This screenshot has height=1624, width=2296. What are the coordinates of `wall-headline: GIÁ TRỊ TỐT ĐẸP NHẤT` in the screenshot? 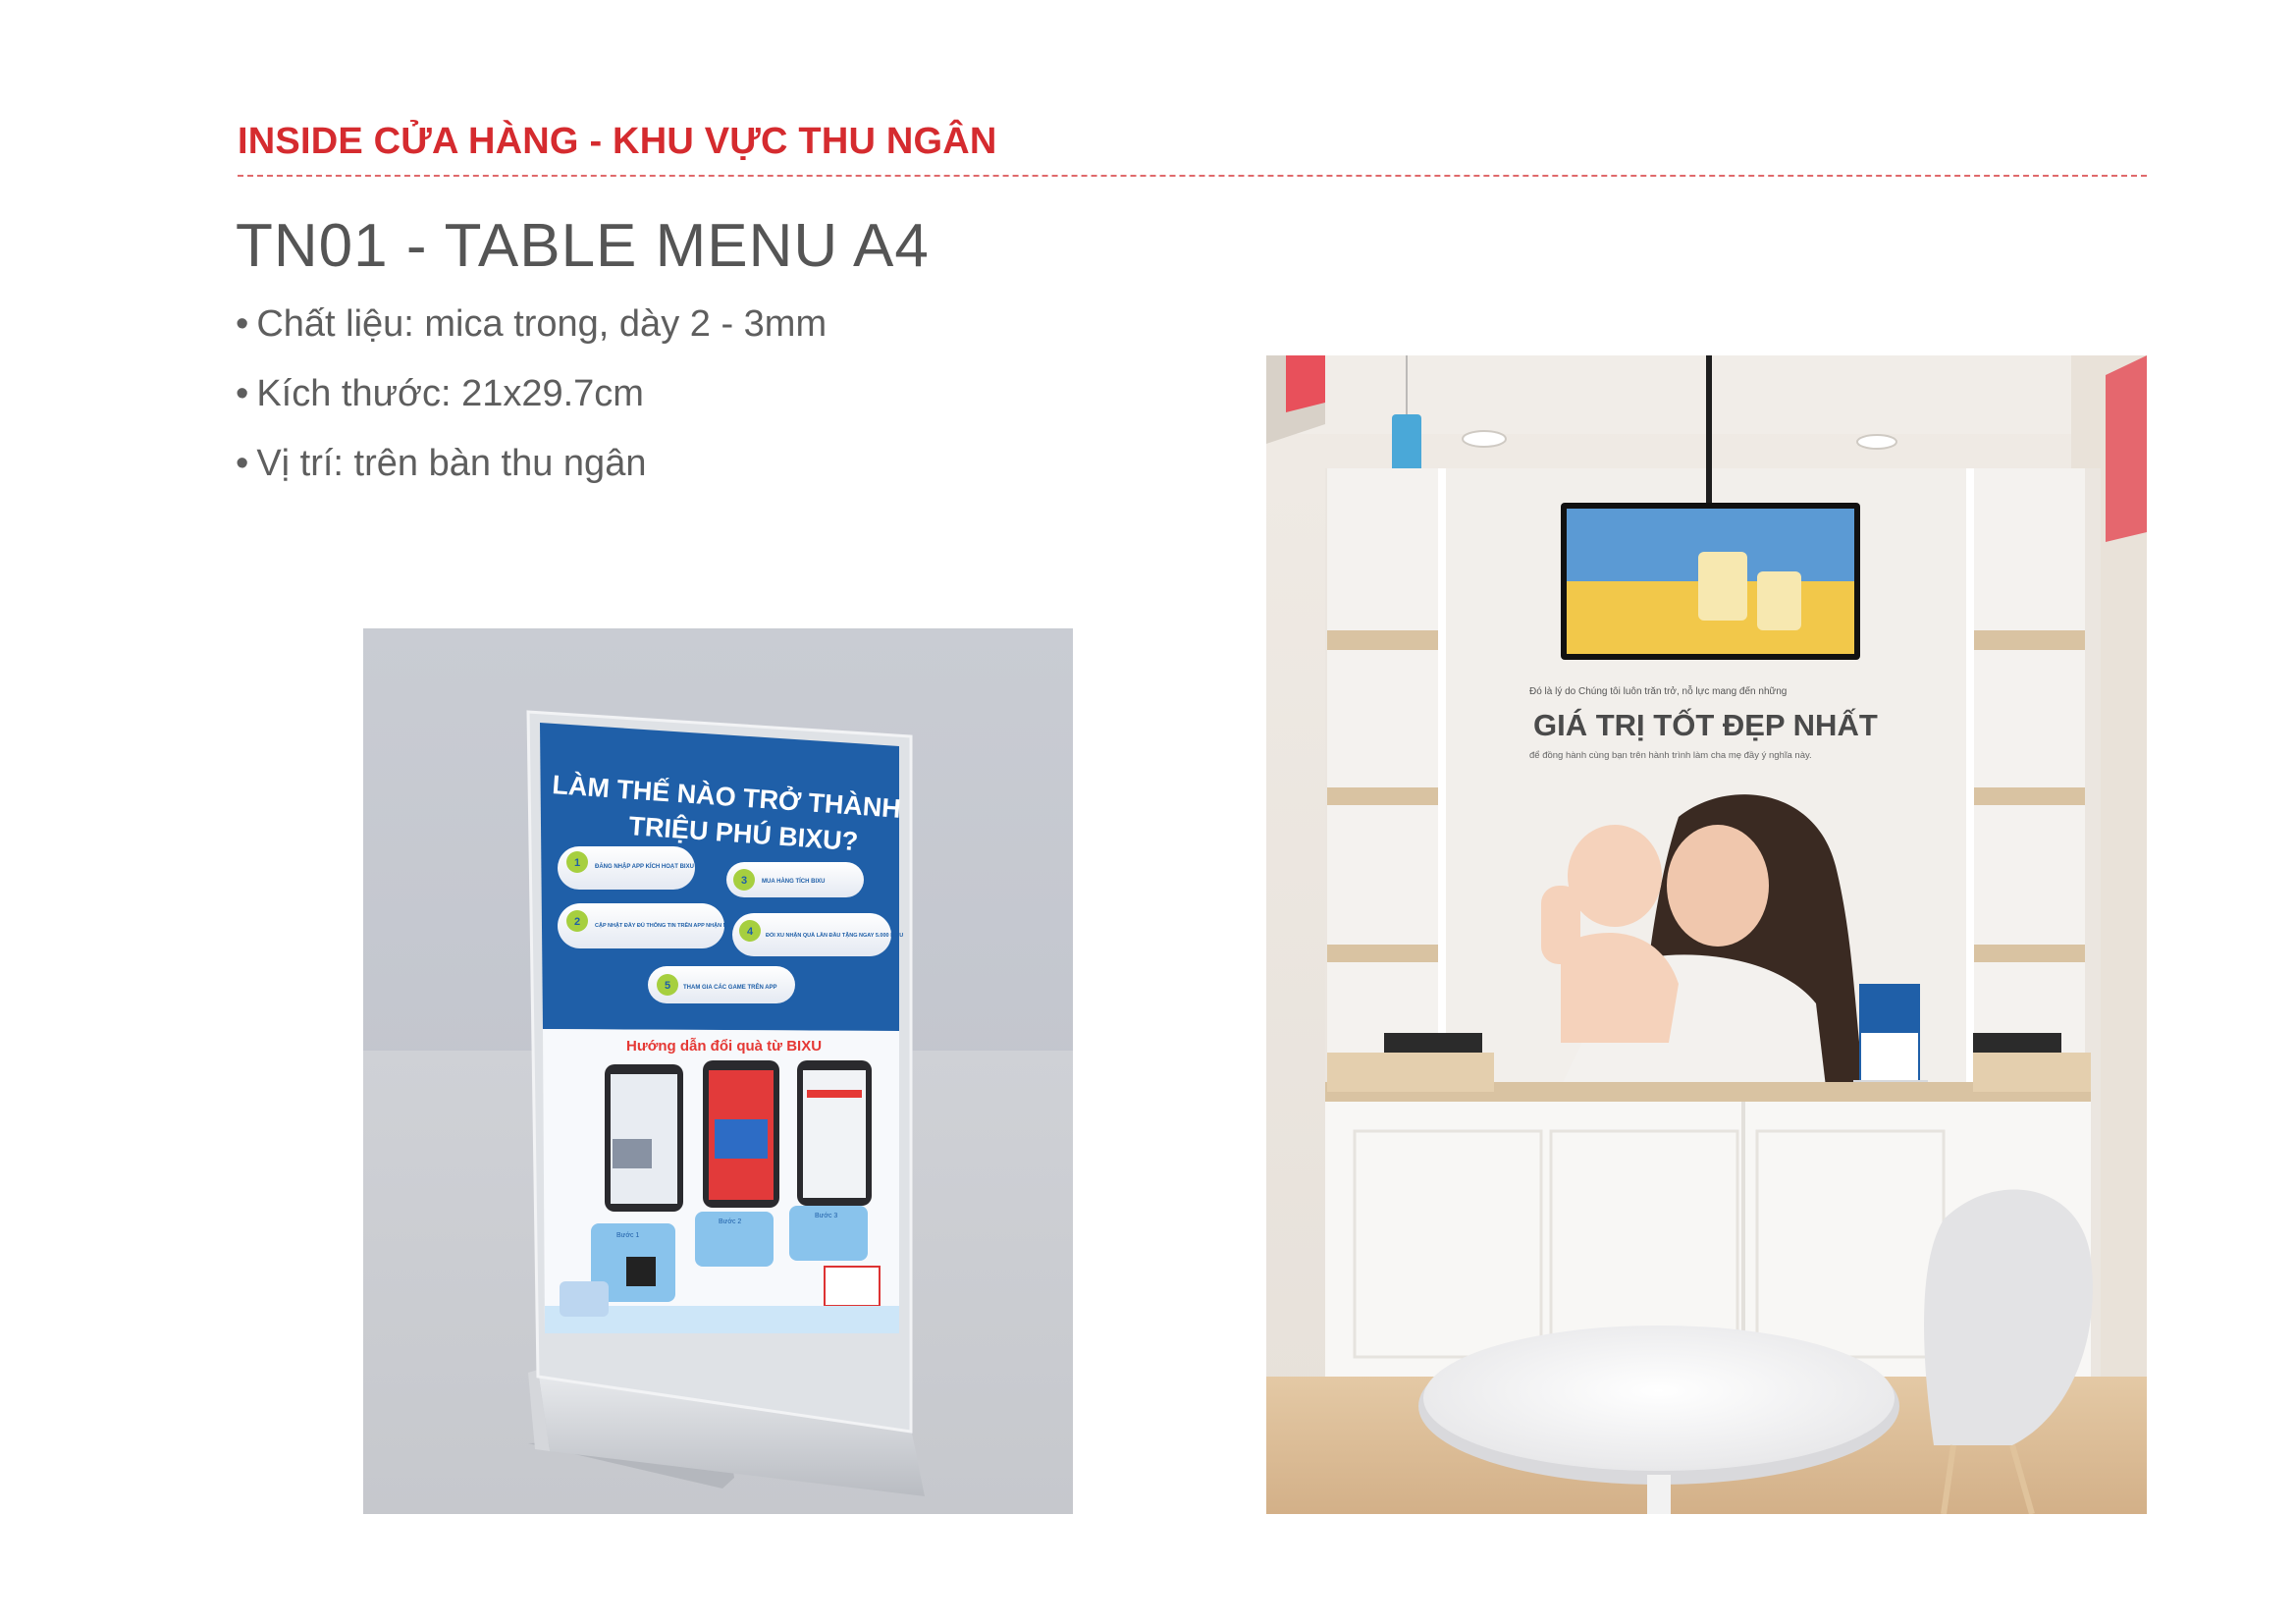 It's located at (1705, 724).